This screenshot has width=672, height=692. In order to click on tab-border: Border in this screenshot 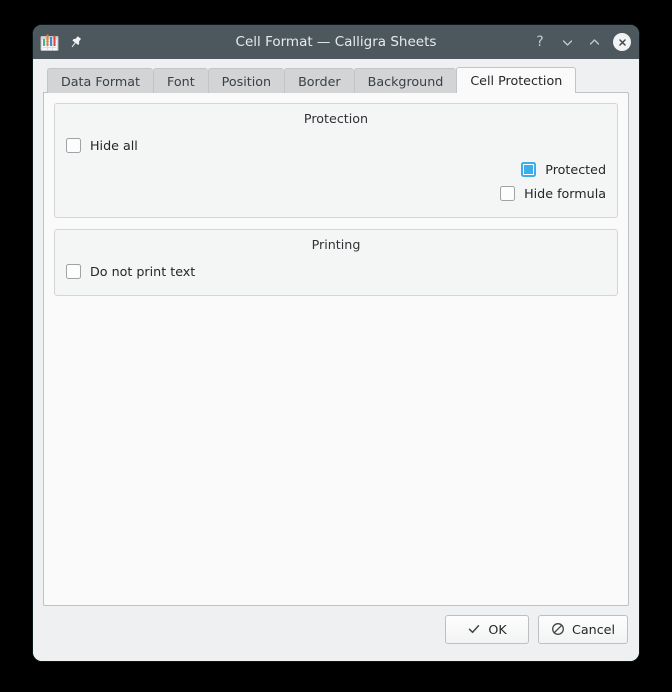, I will do `click(319, 80)`.